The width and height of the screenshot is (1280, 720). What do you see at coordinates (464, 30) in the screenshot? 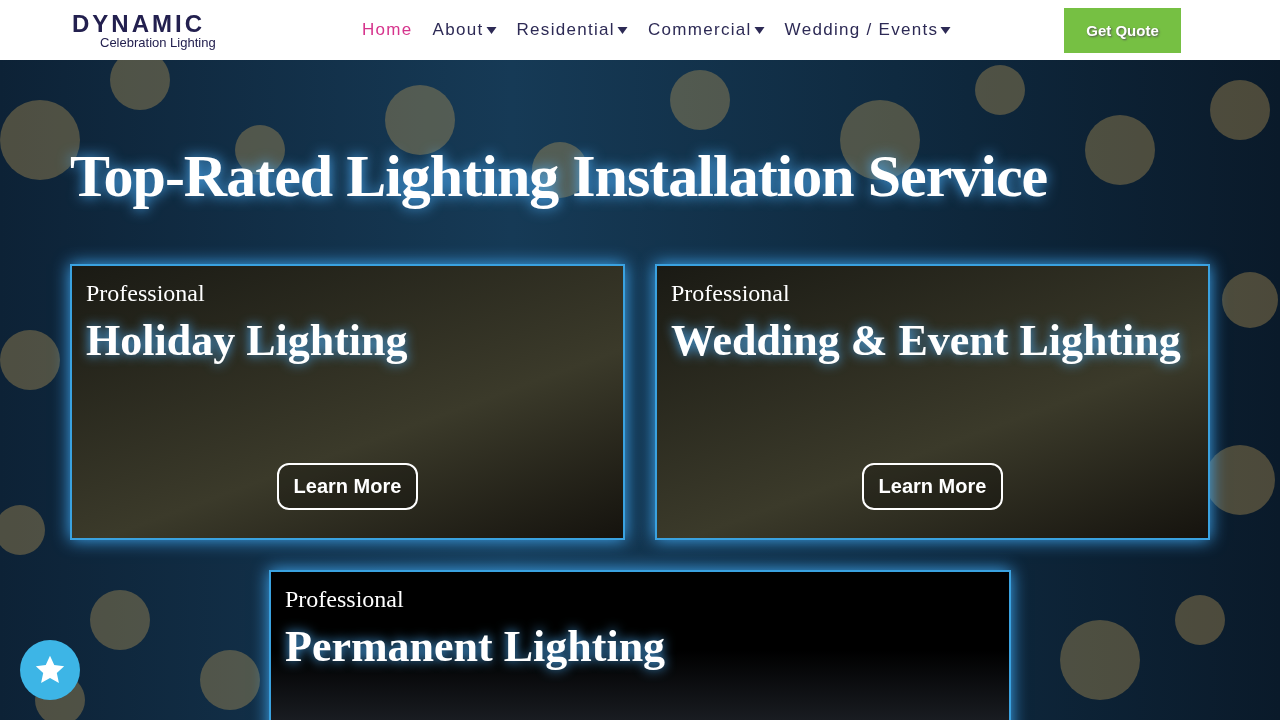
I see `nav-link: About` at bounding box center [464, 30].